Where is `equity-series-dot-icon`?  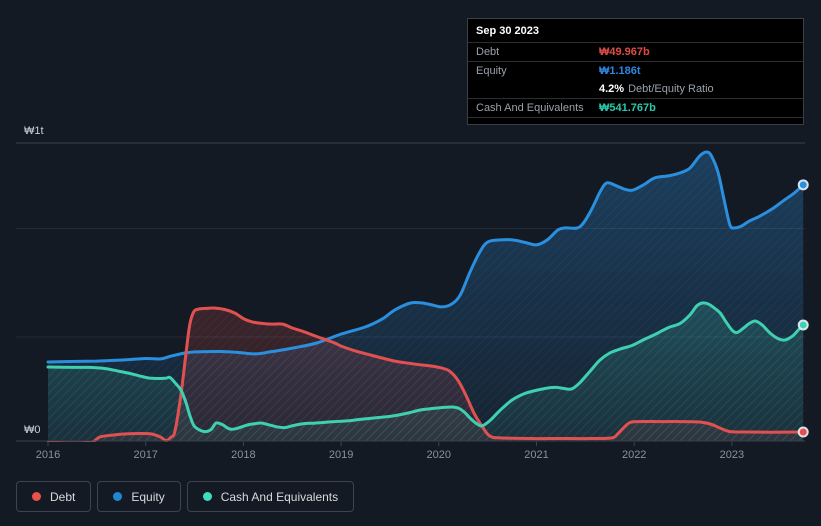
equity-series-dot-icon is located at coordinates (118, 496).